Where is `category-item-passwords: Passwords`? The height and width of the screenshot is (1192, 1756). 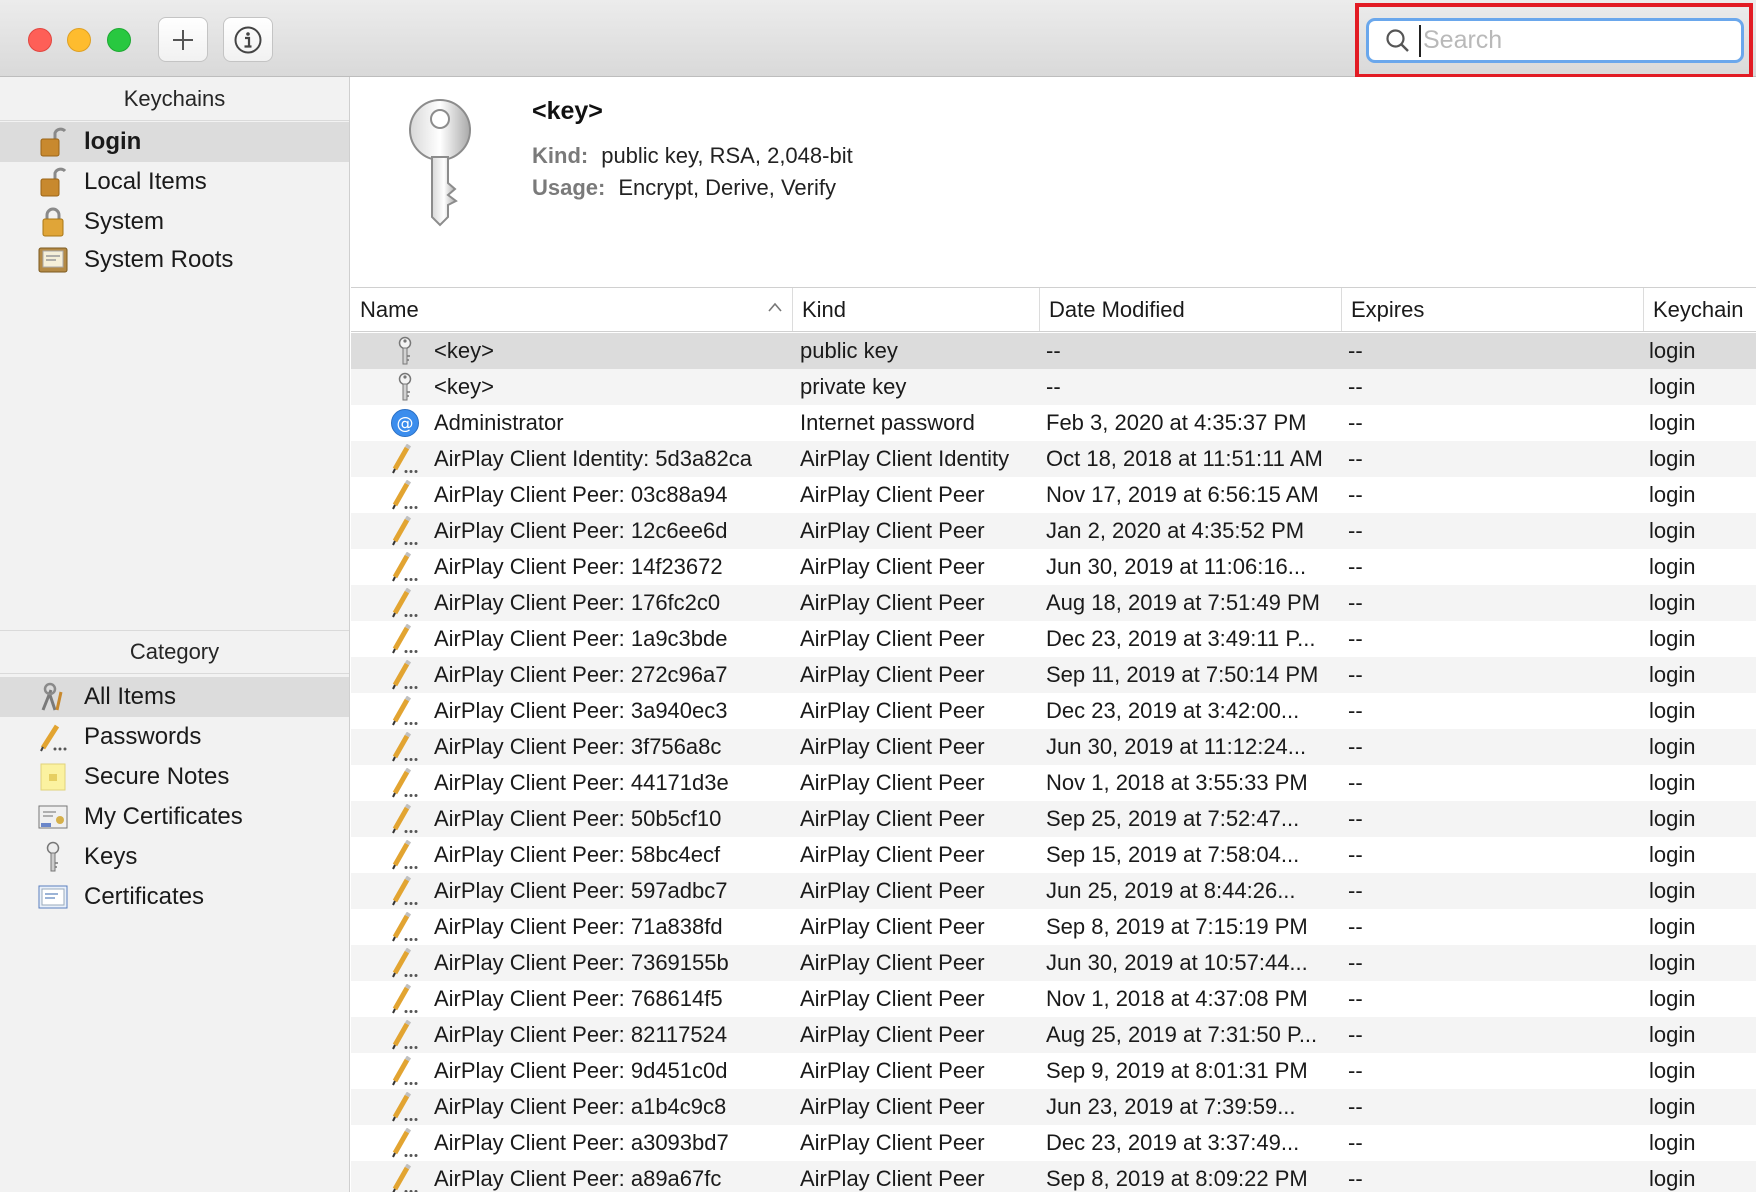
category-item-passwords: Passwords is located at coordinates (174, 737).